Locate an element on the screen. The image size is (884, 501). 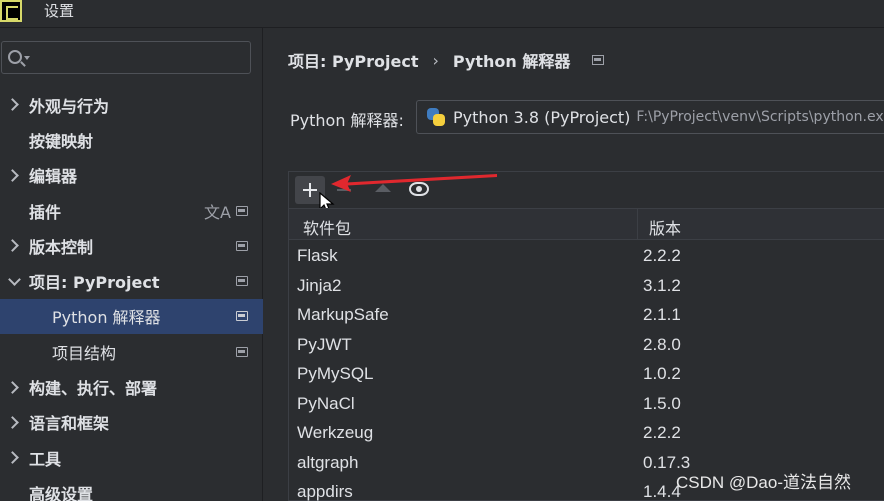
interpreter-label: Python 解释器: is located at coordinates (347, 120).